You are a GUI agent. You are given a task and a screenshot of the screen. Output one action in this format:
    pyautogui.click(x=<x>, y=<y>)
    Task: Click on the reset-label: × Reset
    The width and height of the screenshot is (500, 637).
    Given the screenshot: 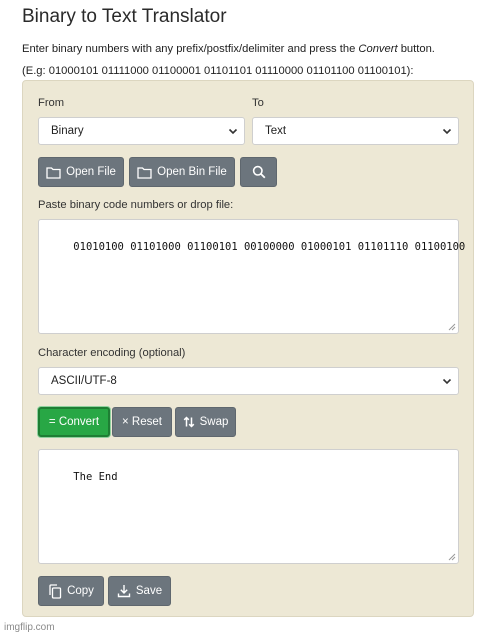 What is the action you would take?
    pyautogui.click(x=142, y=422)
    